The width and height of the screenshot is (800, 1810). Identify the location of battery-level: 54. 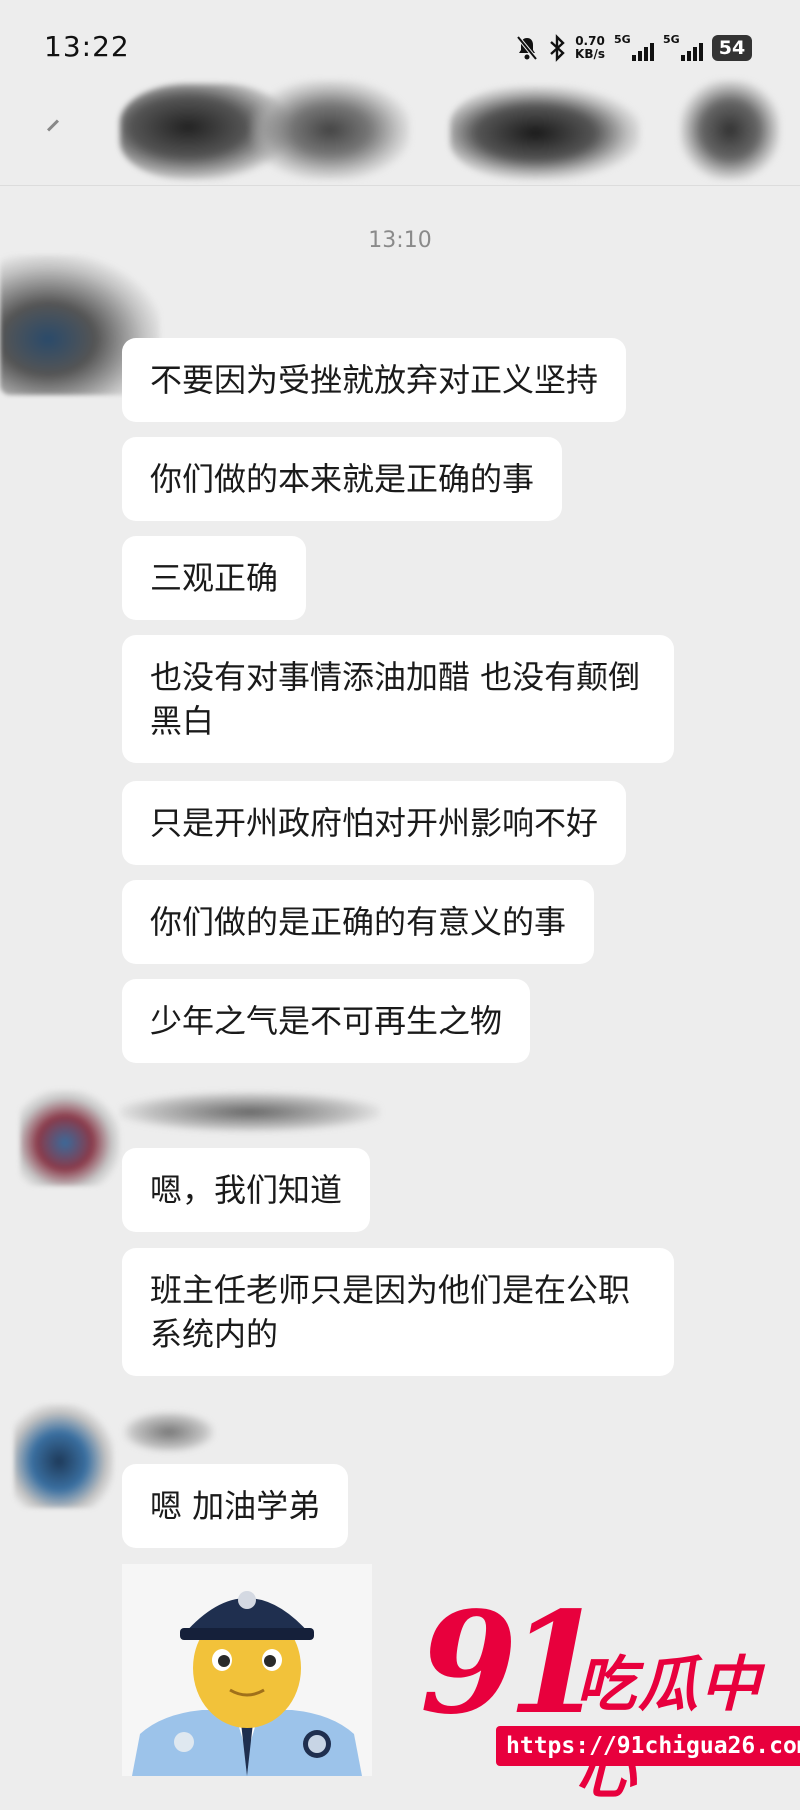
(732, 48).